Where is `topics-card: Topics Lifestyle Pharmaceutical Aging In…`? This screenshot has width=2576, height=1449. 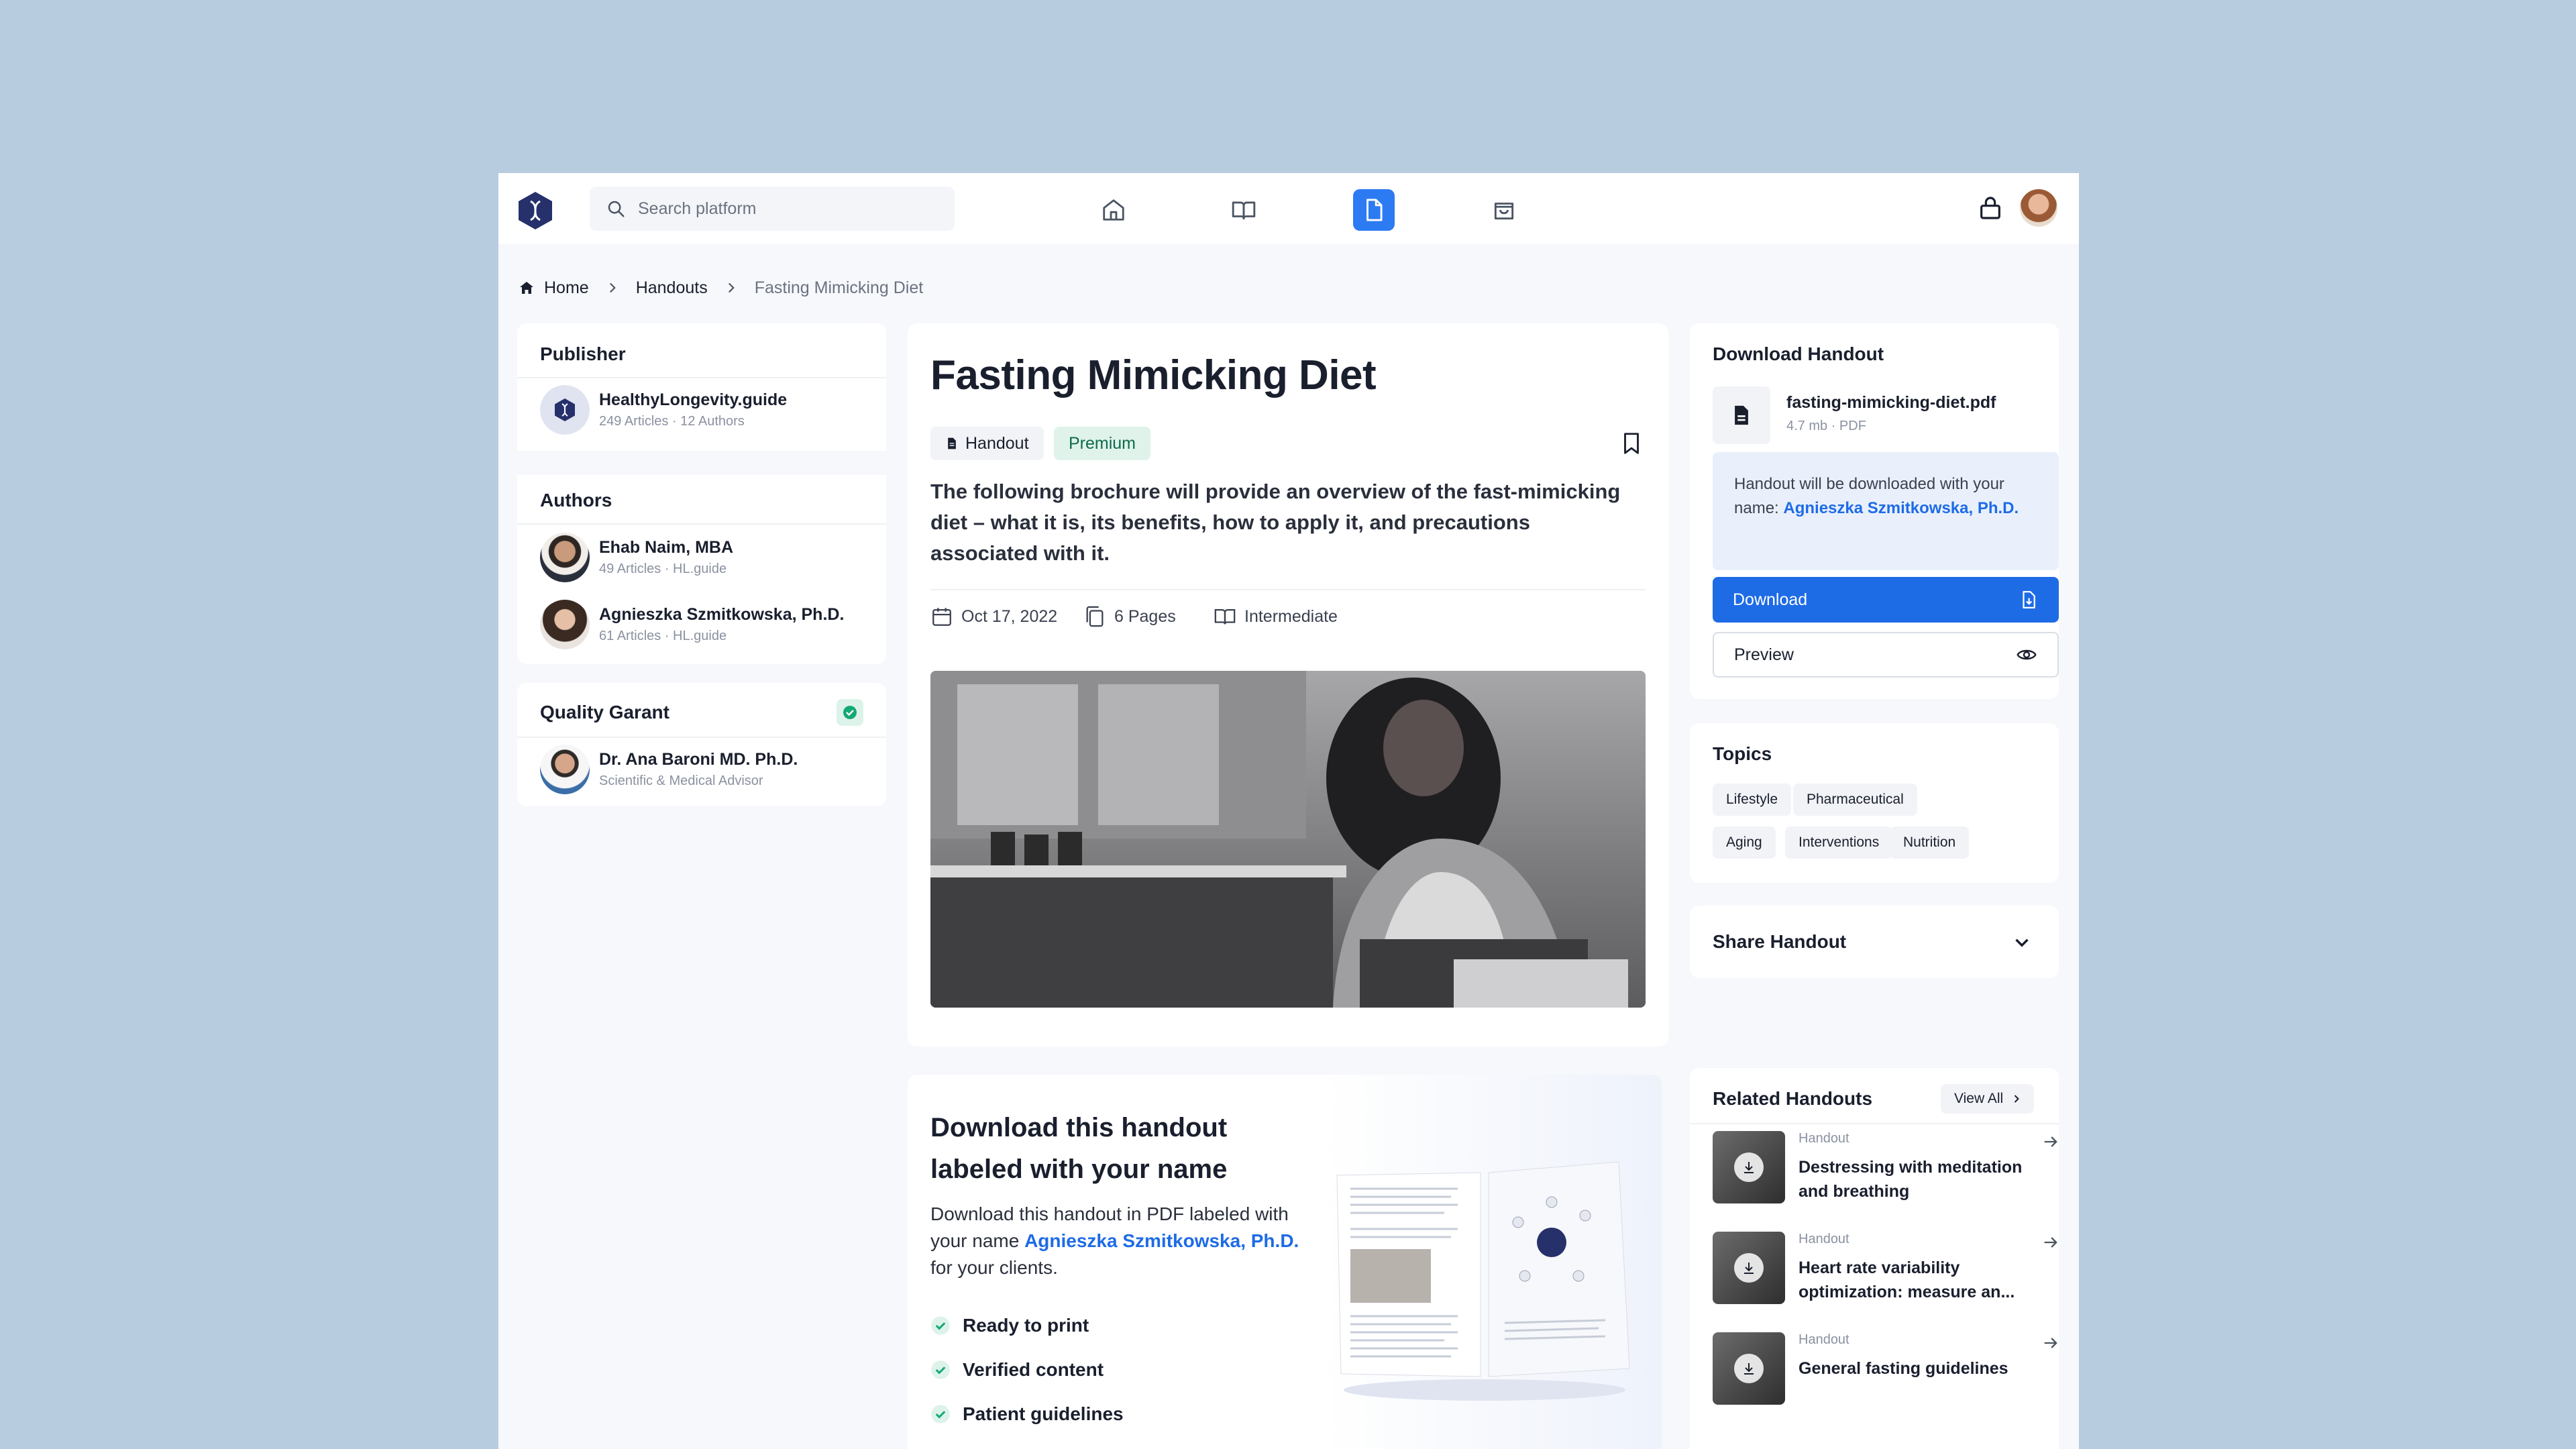
topics-card: Topics Lifestyle Pharmaceutical Aging In… is located at coordinates (1874, 803).